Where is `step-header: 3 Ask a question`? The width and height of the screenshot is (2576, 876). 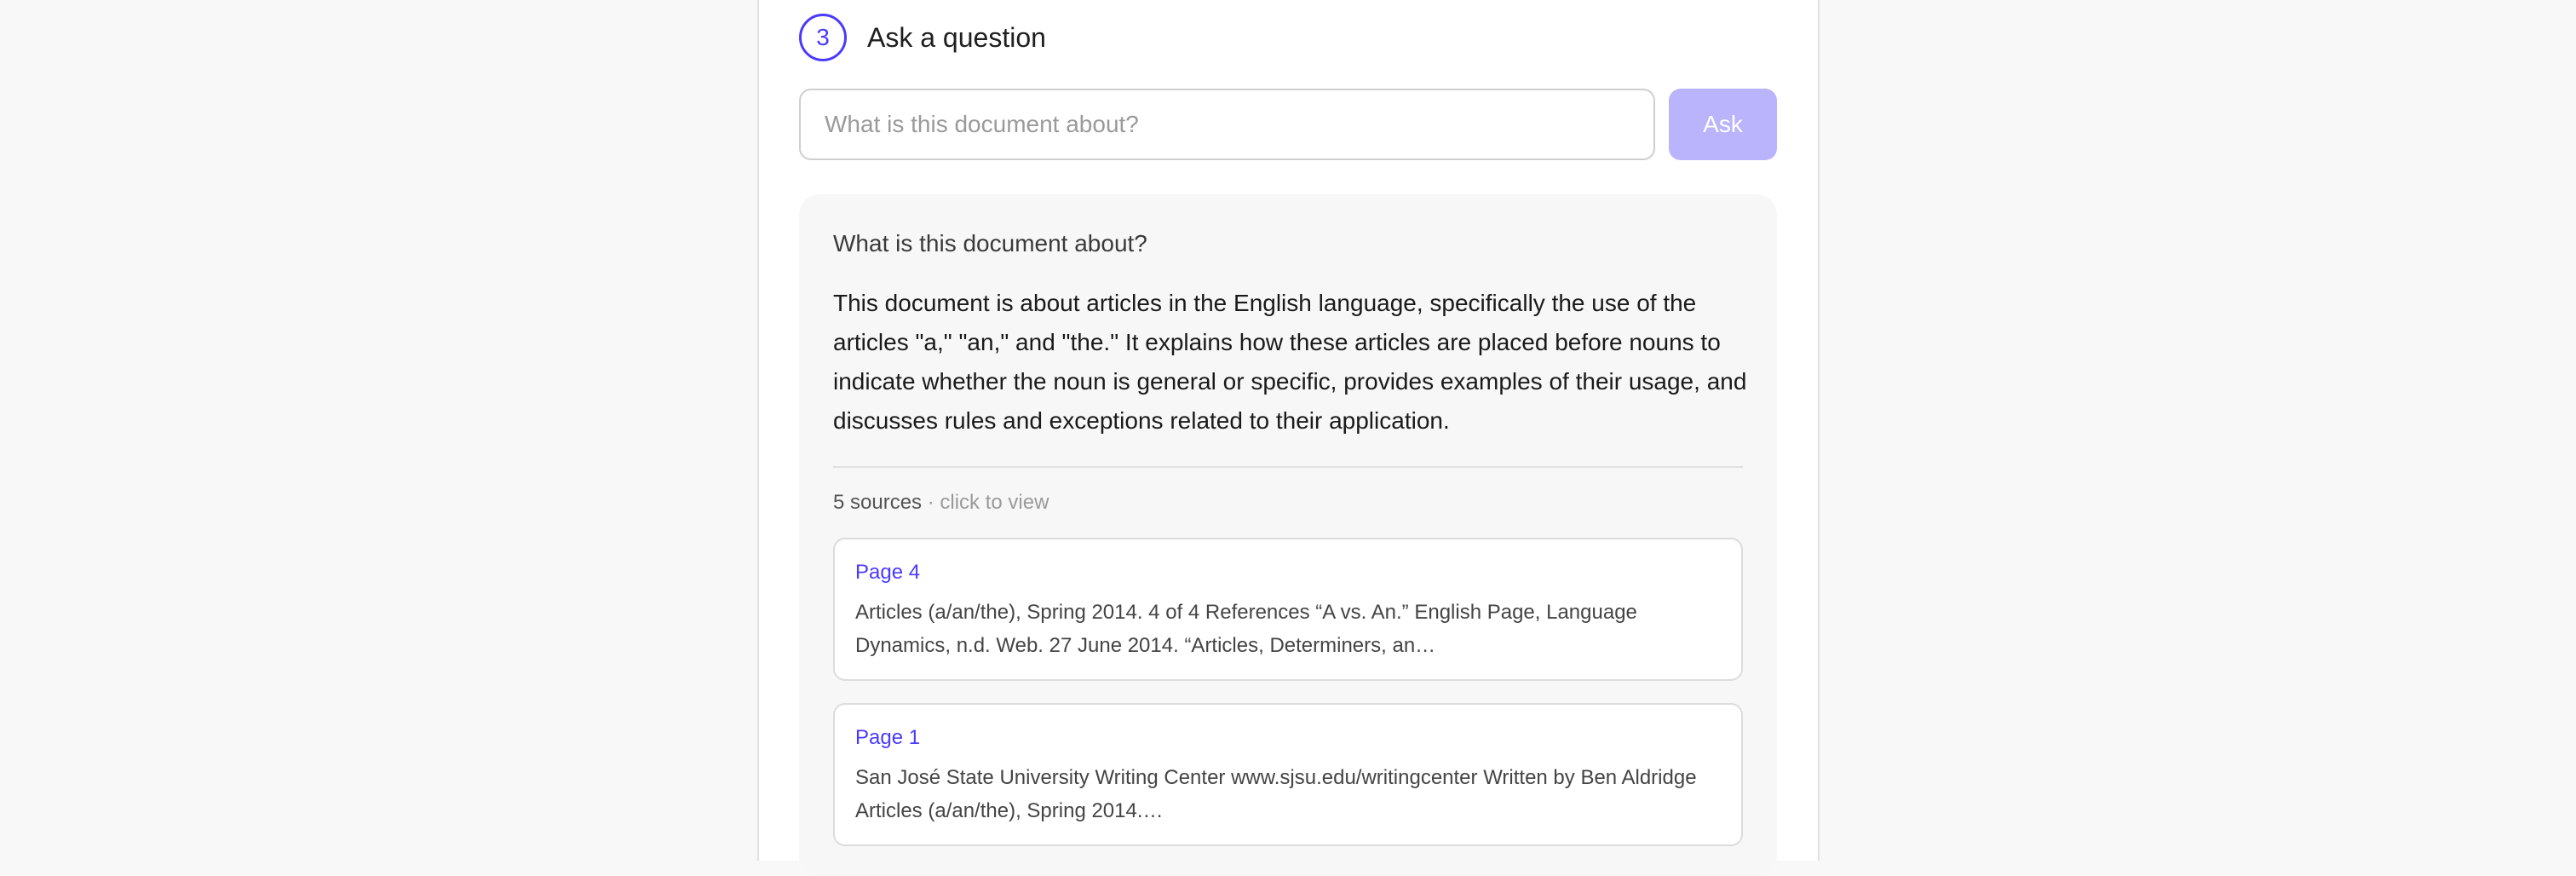 step-header: 3 Ask a question is located at coordinates (923, 38).